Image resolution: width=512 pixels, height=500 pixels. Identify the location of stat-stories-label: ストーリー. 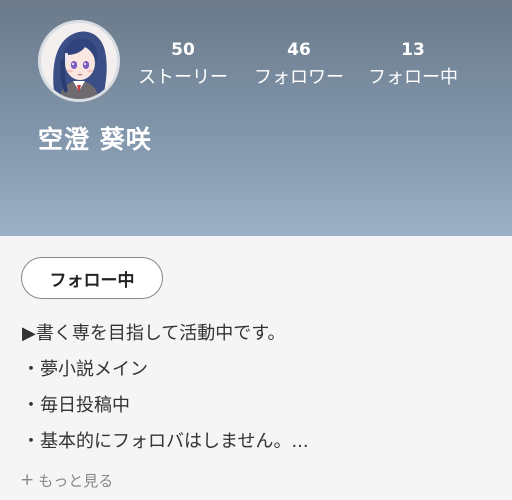
(183, 77).